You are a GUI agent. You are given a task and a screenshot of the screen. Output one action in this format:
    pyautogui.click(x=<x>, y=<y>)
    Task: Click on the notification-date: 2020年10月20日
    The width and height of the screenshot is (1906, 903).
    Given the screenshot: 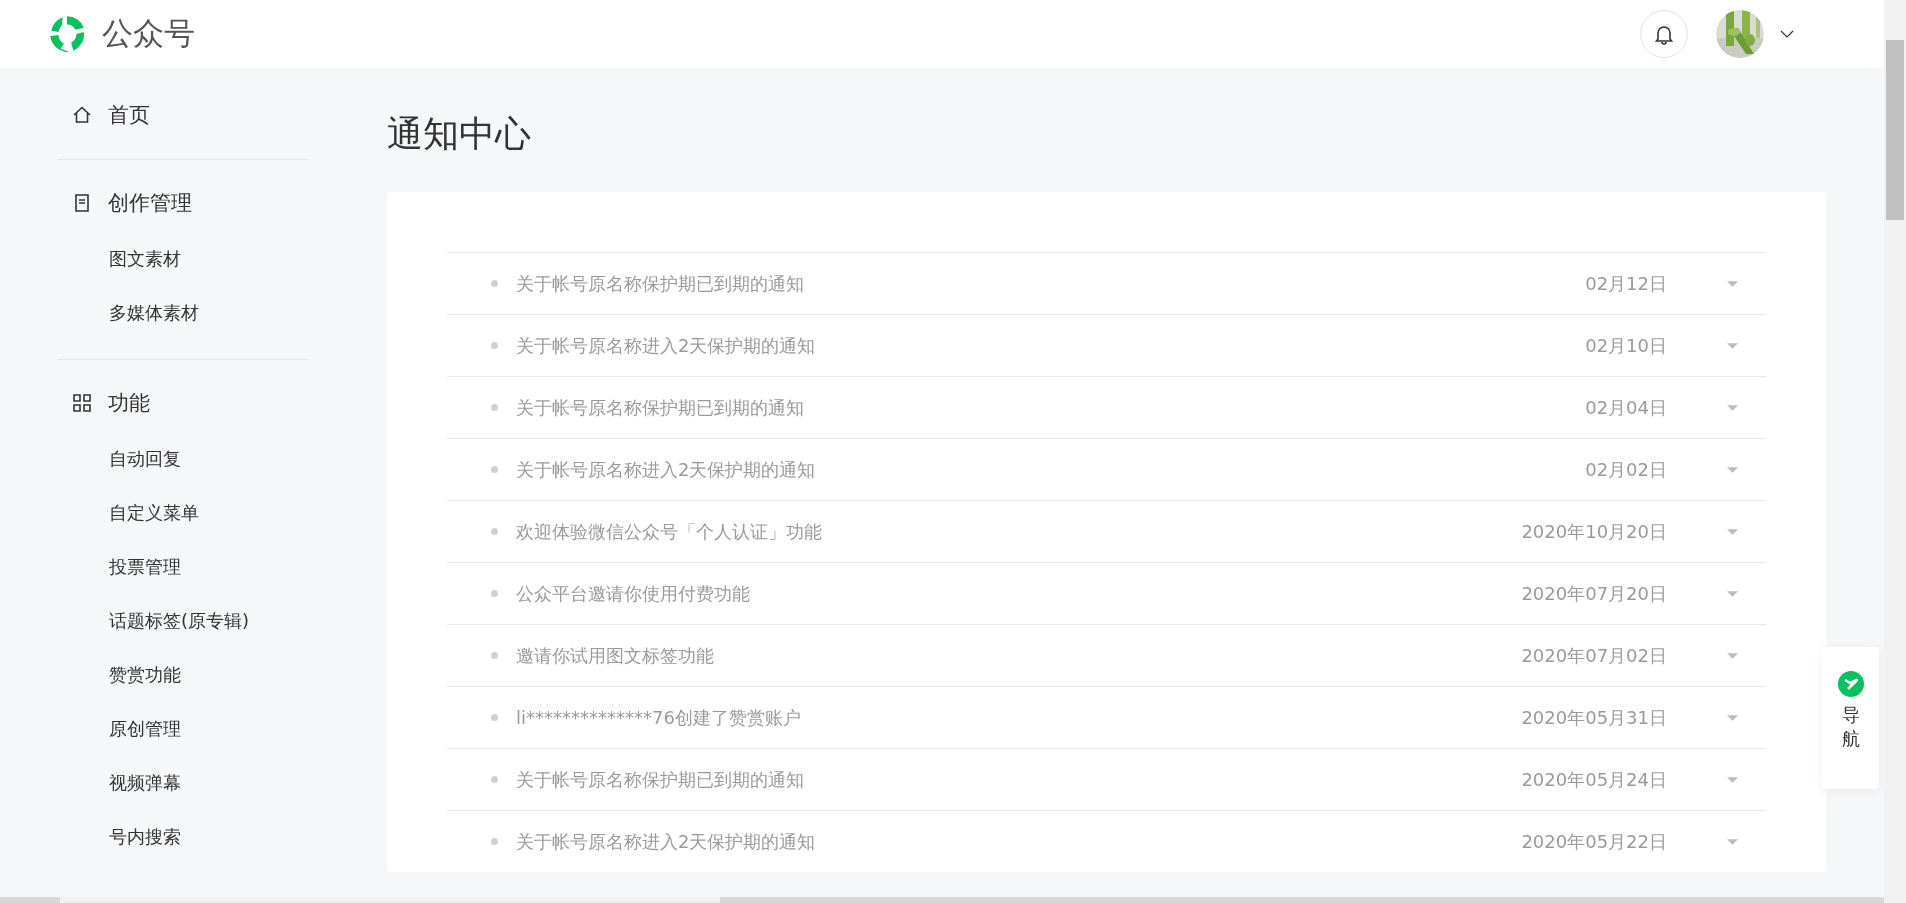 What is the action you would take?
    pyautogui.click(x=1594, y=531)
    